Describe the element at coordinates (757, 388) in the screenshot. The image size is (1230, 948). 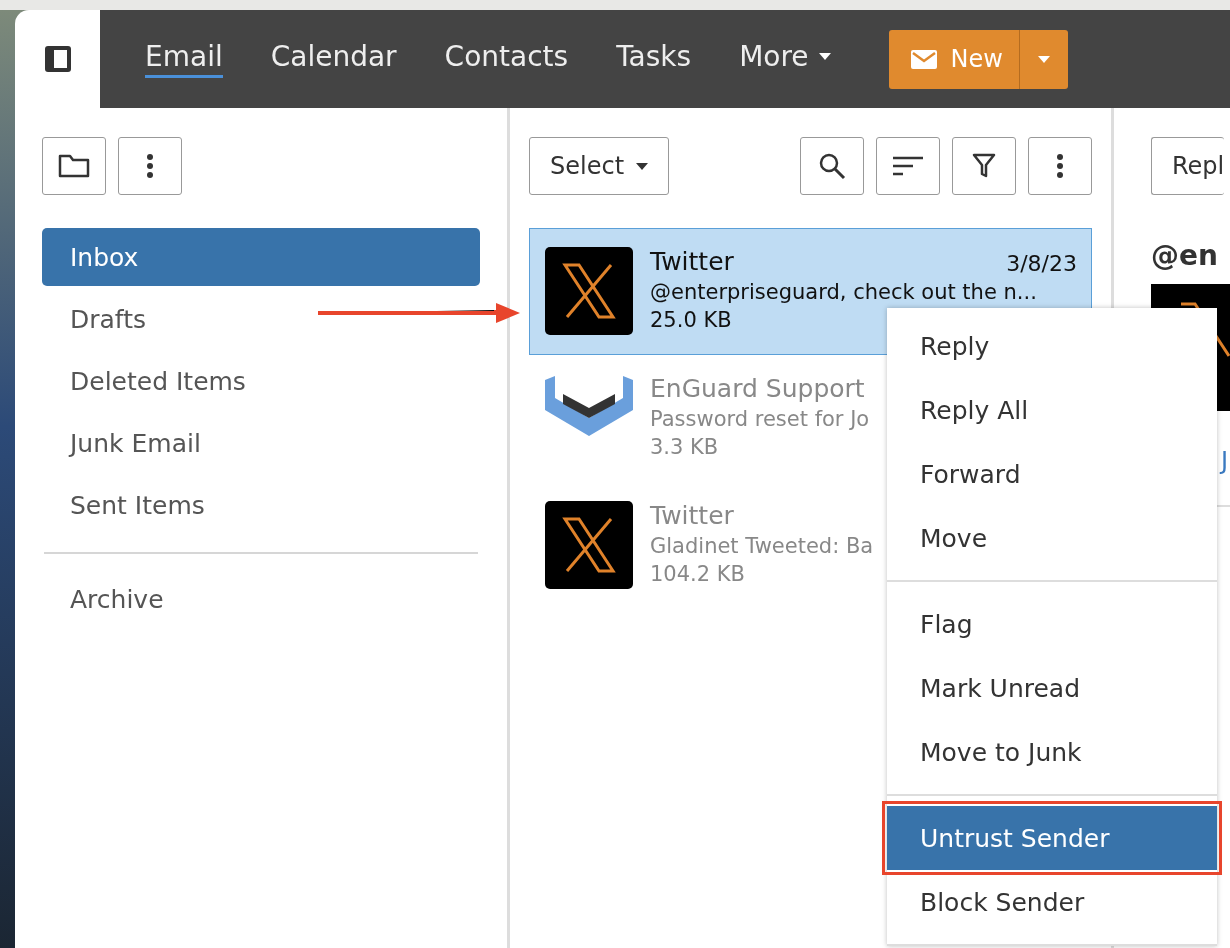
I see `sender-name: EnGuard Support` at that location.